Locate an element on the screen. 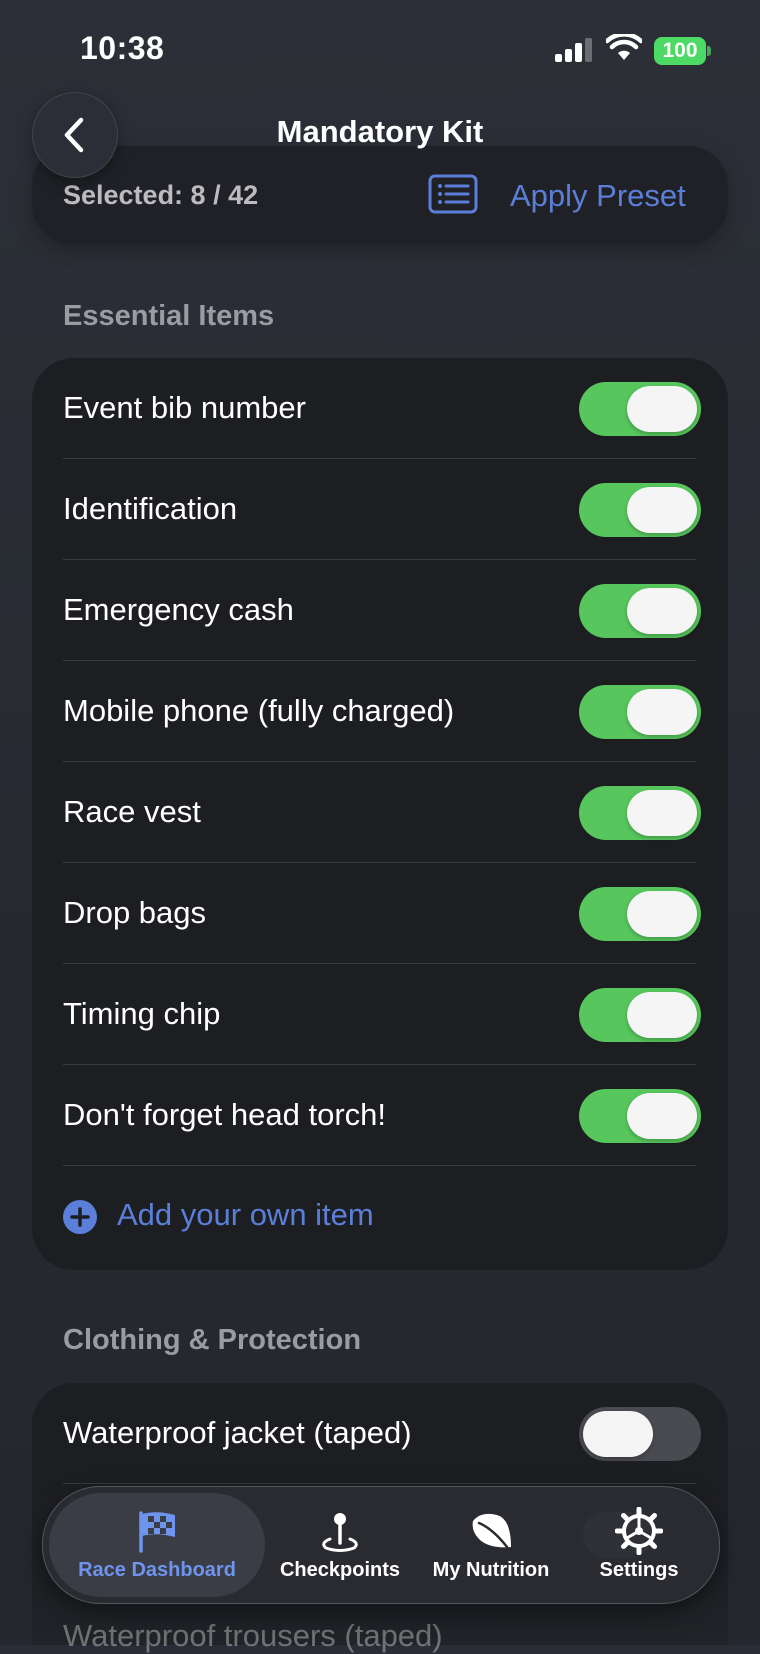 The height and width of the screenshot is (1654, 760). tab-my-nutrition: My Nutrition is located at coordinates (491, 1545).